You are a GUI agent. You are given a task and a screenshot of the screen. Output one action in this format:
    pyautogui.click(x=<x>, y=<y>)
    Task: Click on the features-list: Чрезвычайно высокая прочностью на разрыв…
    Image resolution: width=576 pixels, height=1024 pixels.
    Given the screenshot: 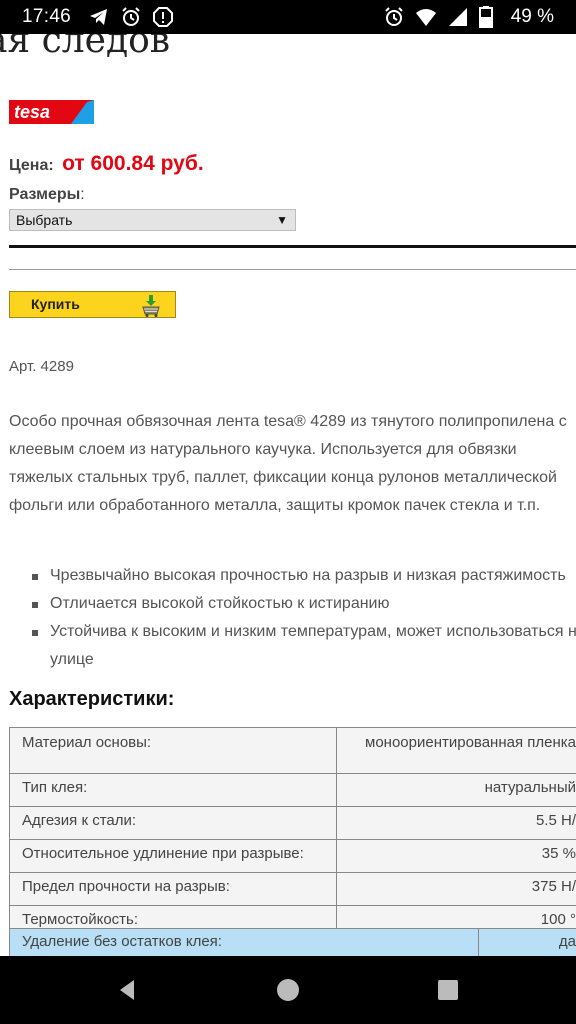 What is the action you would take?
    pyautogui.click(x=303, y=618)
    